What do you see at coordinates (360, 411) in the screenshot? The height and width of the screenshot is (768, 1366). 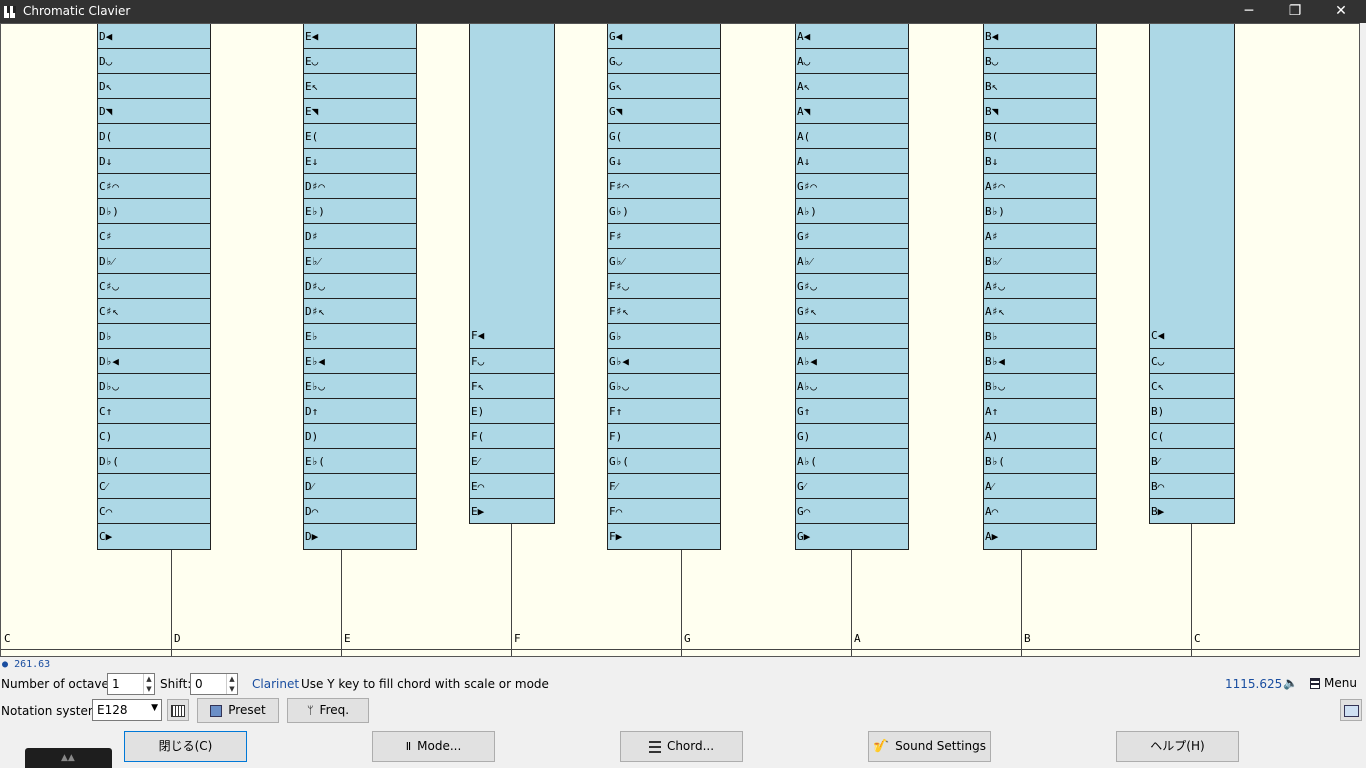 I see `tone-cell: D↑` at bounding box center [360, 411].